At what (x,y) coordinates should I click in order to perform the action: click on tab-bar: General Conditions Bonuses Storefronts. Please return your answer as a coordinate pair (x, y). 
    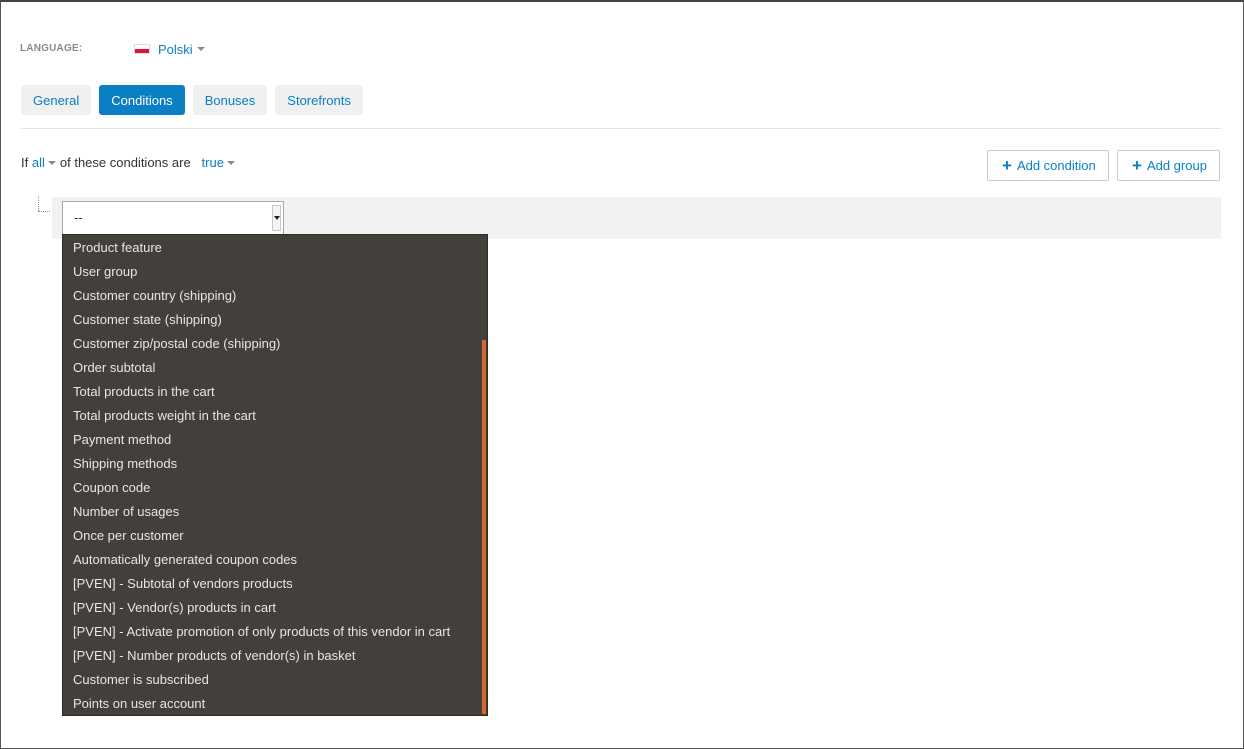
    Looking at the image, I should click on (192, 100).